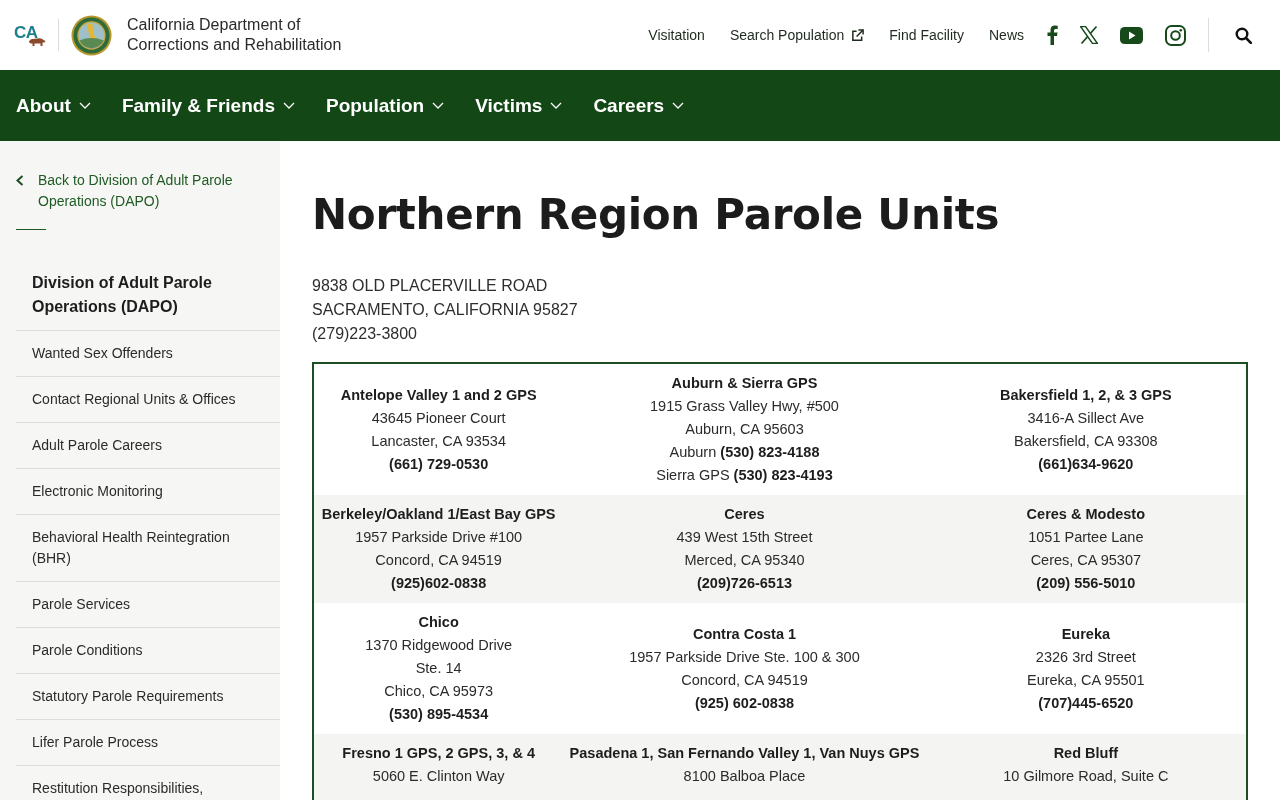  I want to click on agency-name: California Department of Corrections and Rehabilitation, so click(245, 35).